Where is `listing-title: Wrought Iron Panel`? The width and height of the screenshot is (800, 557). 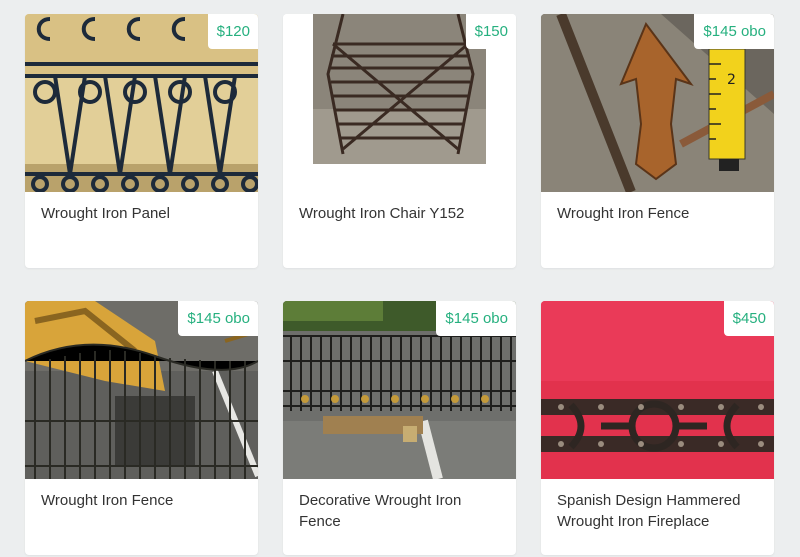 listing-title: Wrought Iron Panel is located at coordinates (141, 229).